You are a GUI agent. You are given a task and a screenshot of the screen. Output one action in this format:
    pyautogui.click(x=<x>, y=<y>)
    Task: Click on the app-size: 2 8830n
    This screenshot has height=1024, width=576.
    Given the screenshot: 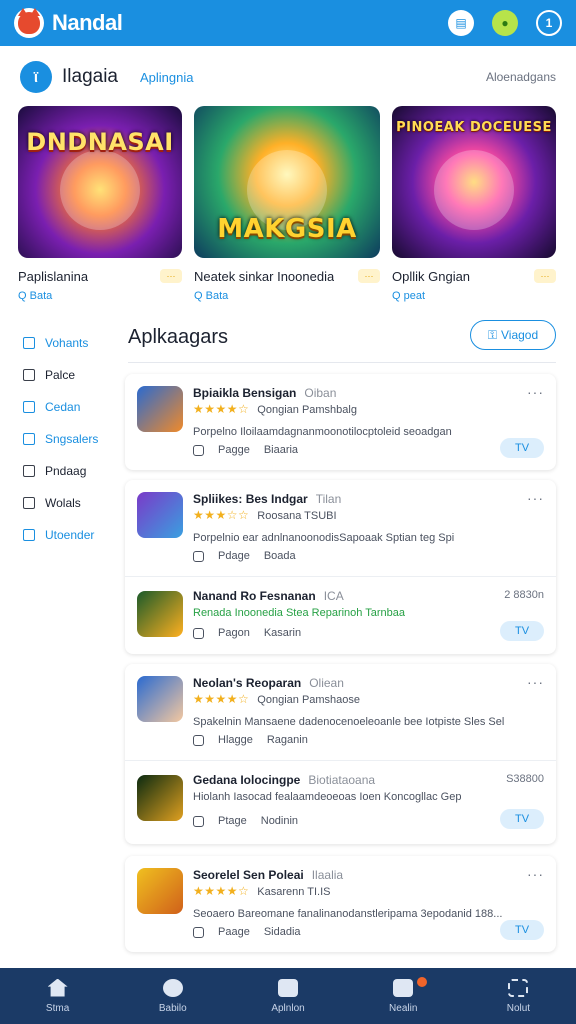 What is the action you would take?
    pyautogui.click(x=524, y=595)
    